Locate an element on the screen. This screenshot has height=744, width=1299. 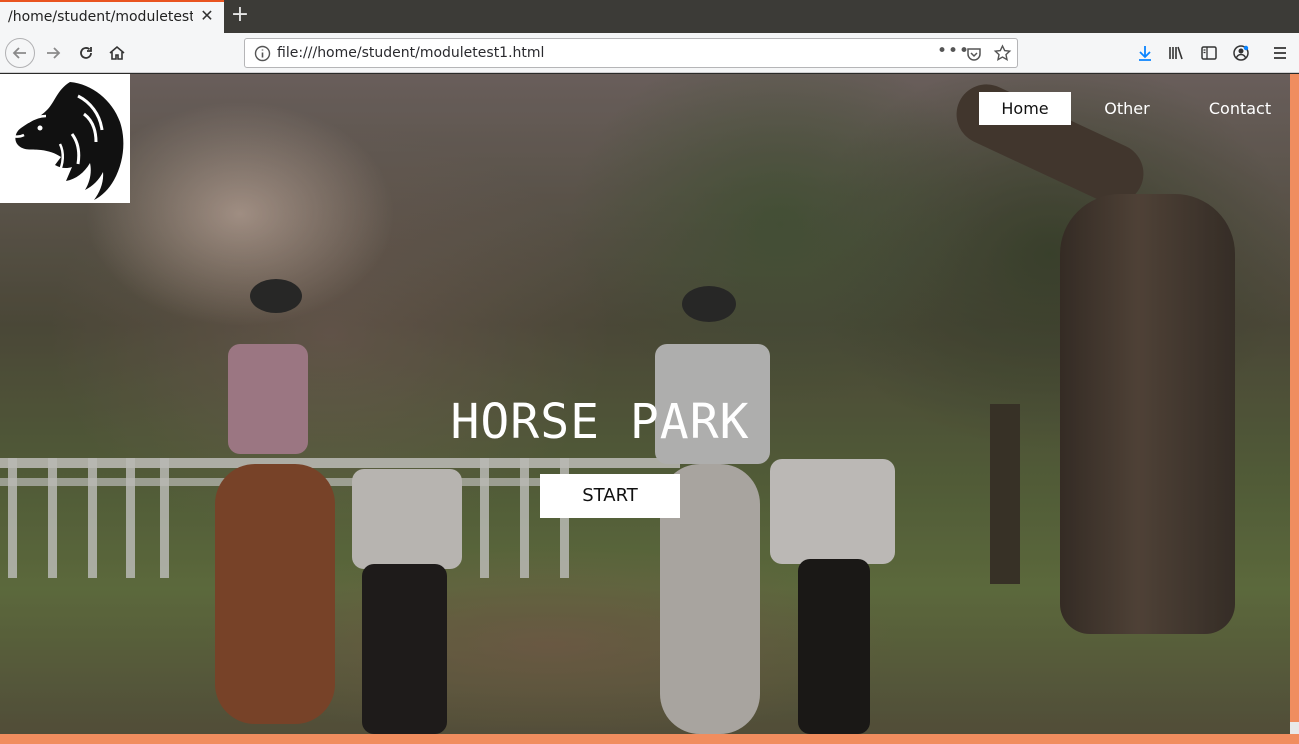
forward-button is located at coordinates (53, 53).